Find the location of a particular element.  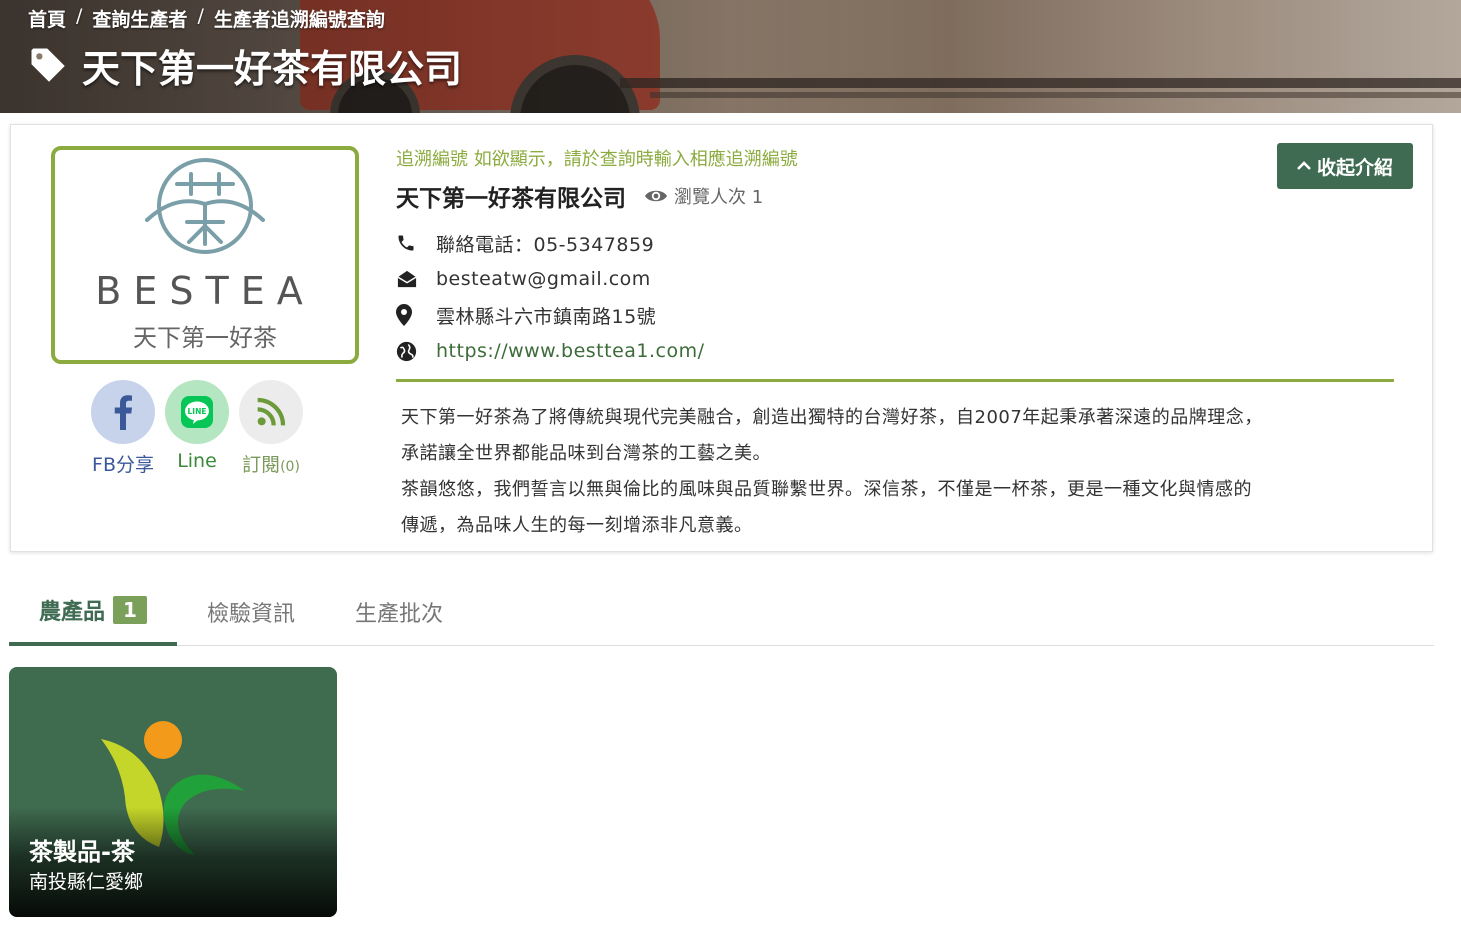

map-pin-icon is located at coordinates (416, 315).